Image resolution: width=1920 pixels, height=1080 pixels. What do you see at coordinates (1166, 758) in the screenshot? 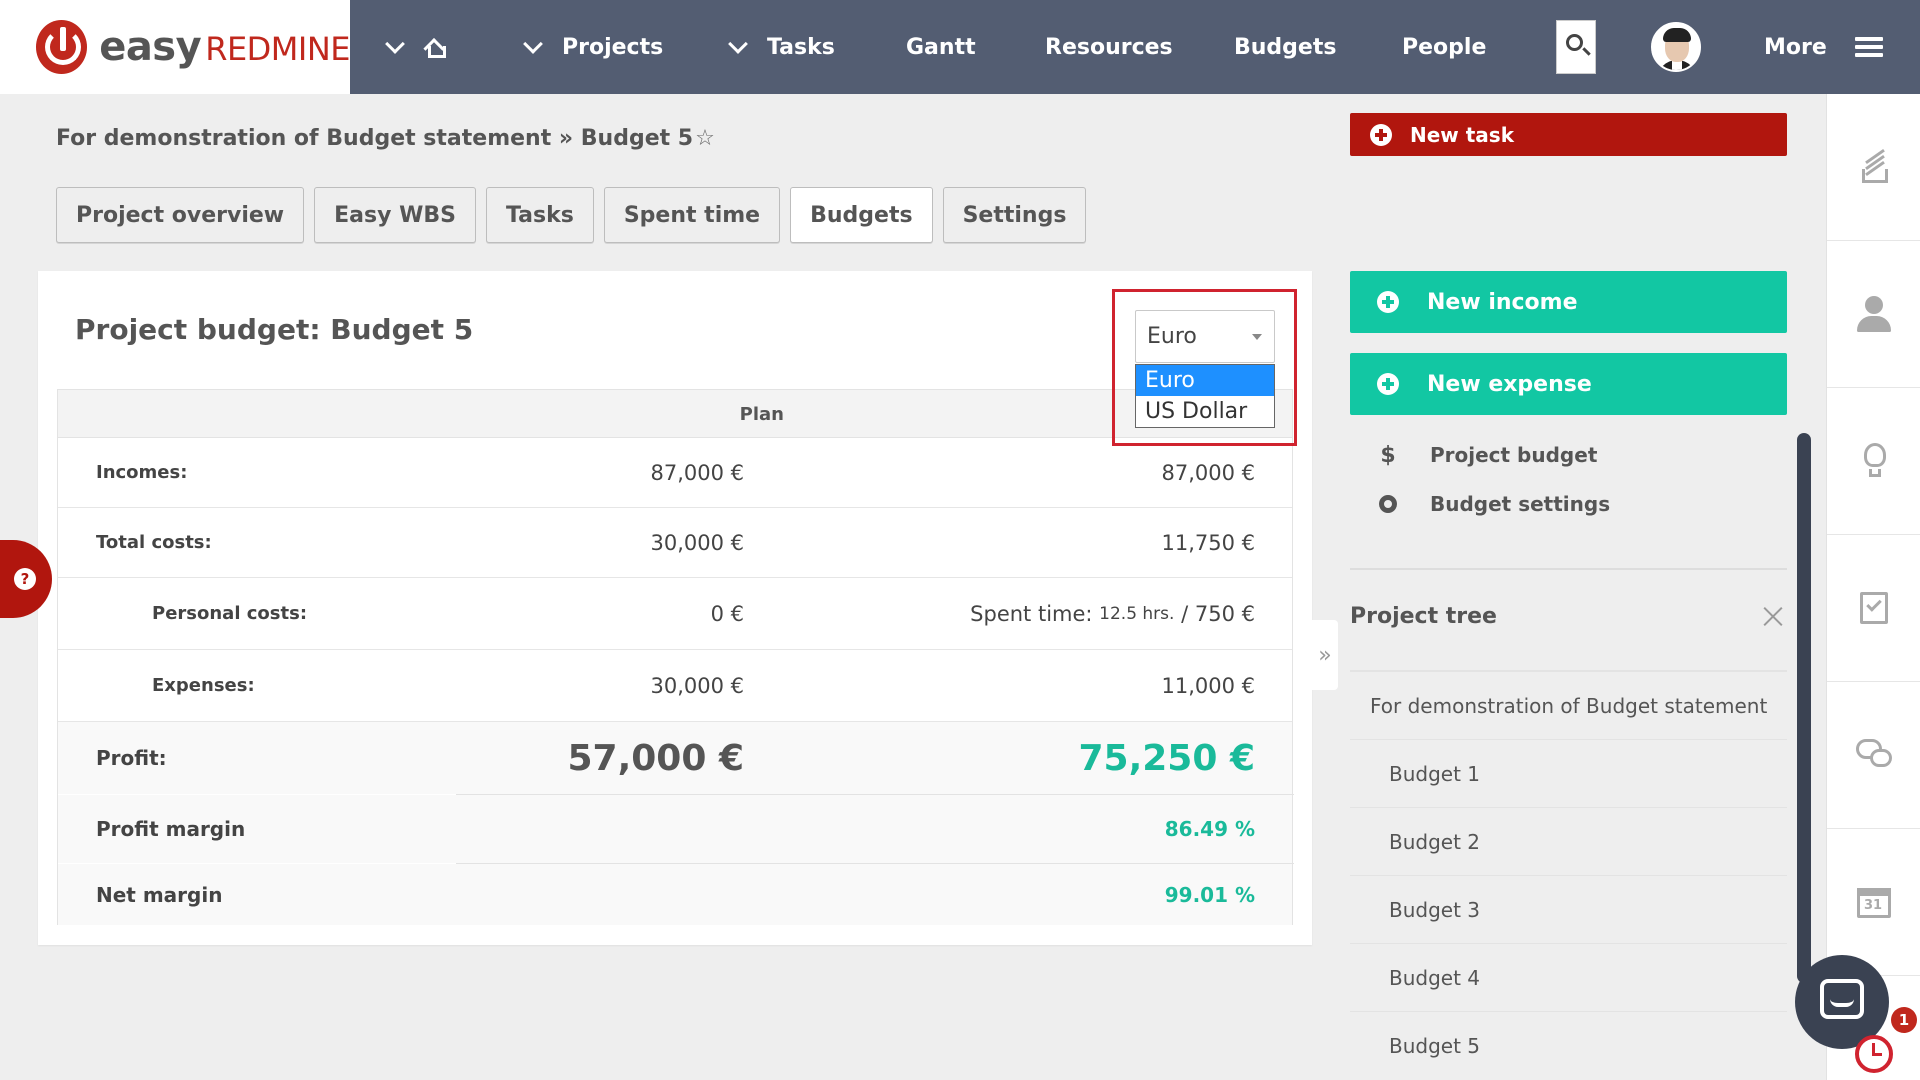
I see `real-value: 75,250 €` at bounding box center [1166, 758].